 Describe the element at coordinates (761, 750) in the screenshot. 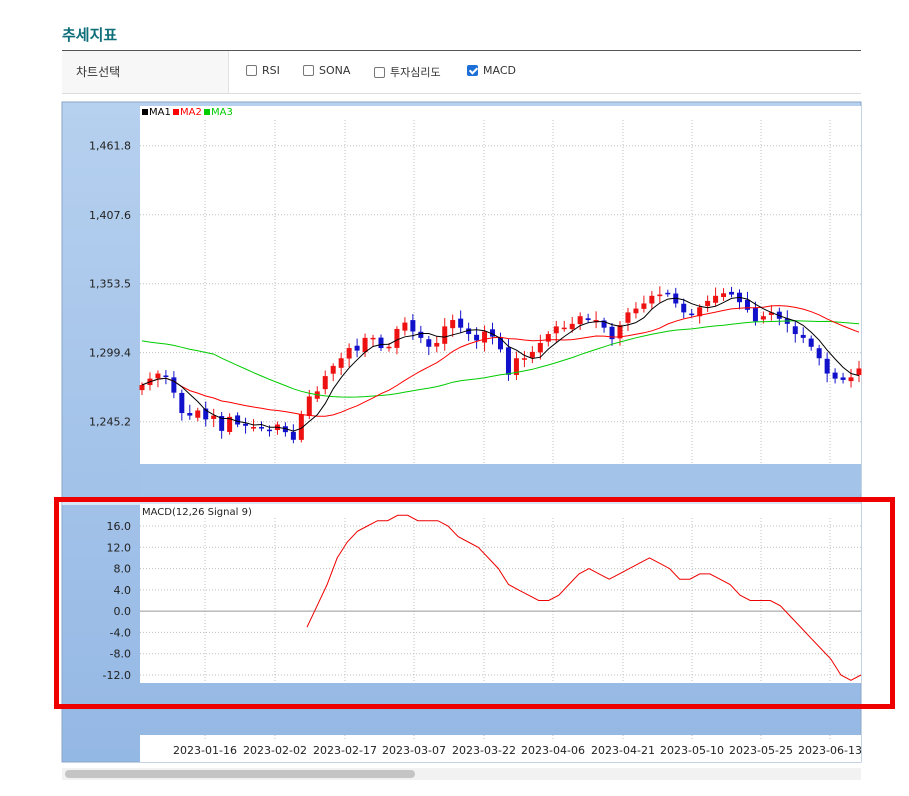

I see `x-tick-label: 2023-05-25` at that location.